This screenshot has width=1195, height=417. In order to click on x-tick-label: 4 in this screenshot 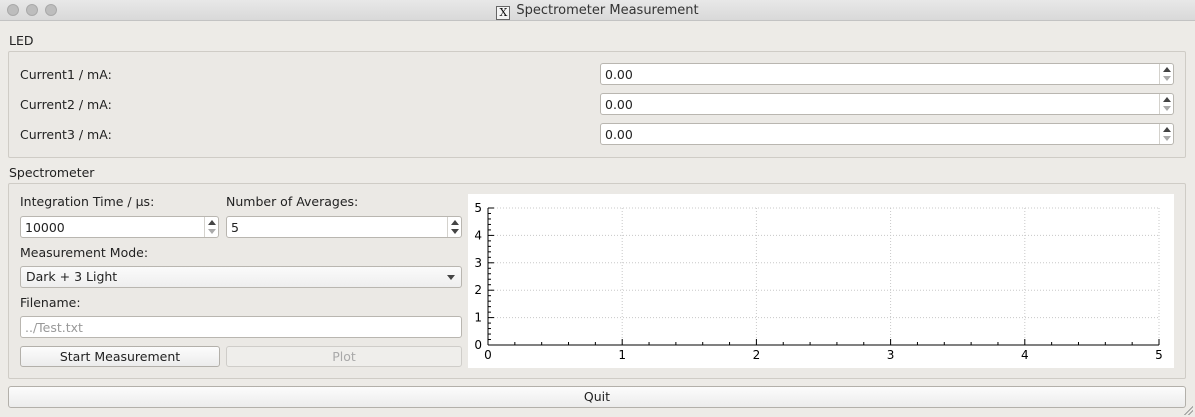, I will do `click(1025, 355)`.